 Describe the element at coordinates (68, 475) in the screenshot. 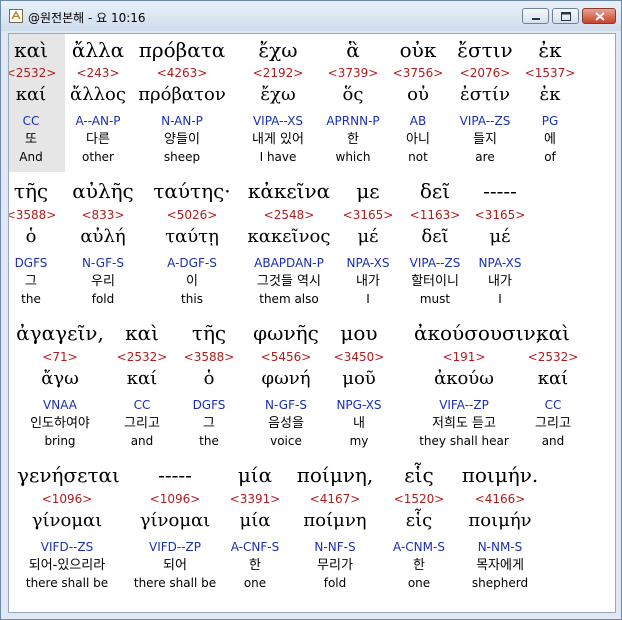

I see `greek-word: γενήσεται` at that location.